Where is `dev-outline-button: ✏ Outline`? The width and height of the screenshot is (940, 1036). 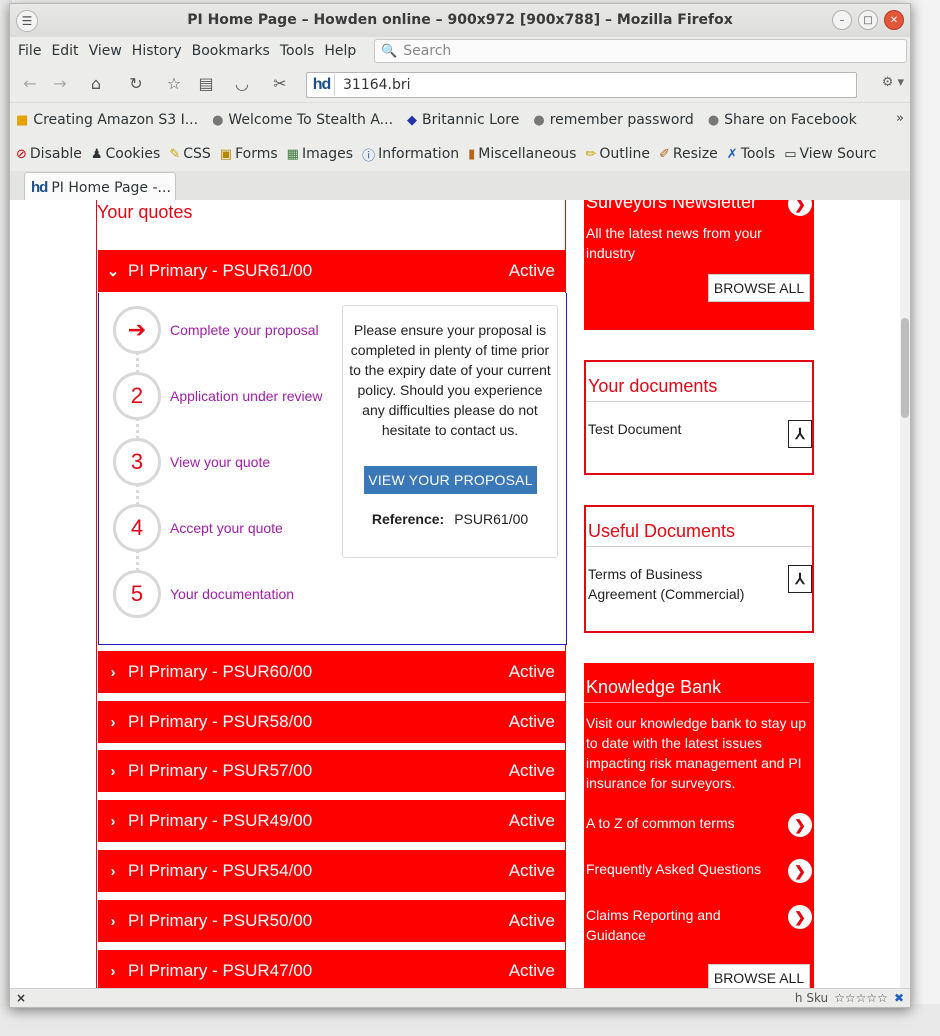 dev-outline-button: ✏ Outline is located at coordinates (617, 154).